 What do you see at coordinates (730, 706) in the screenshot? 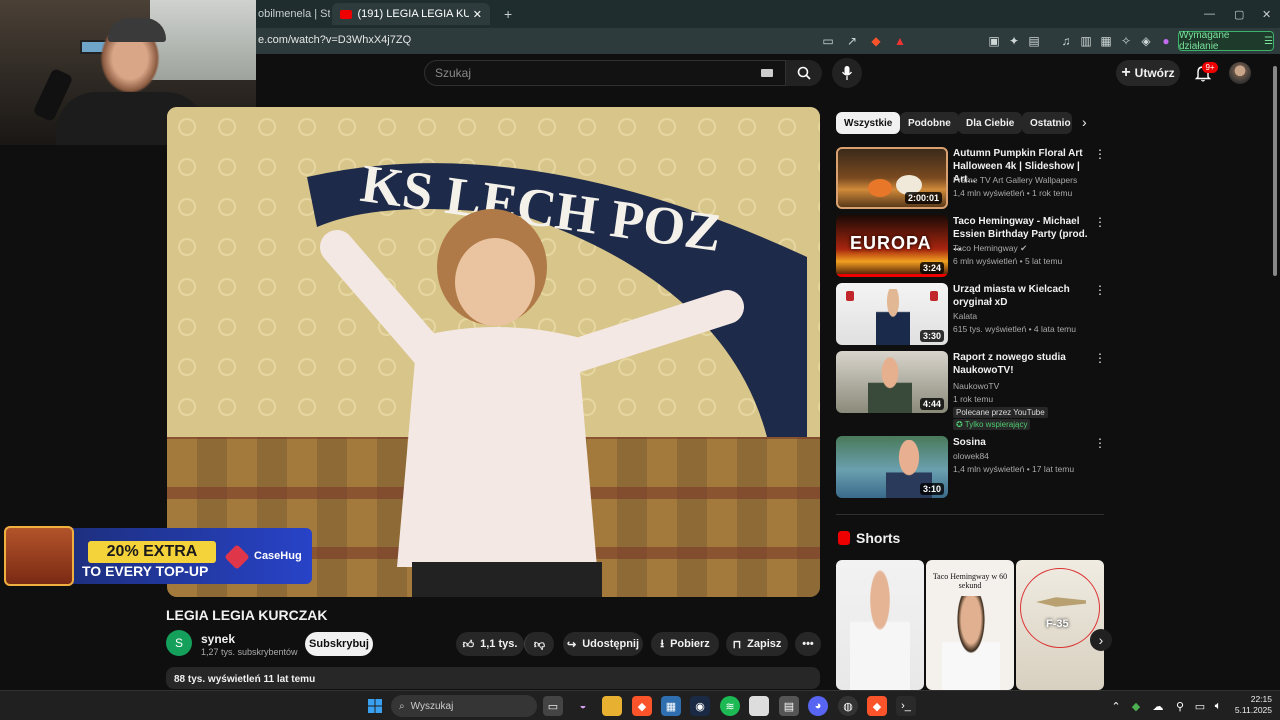
I see `spotify-icon: ≋` at bounding box center [730, 706].